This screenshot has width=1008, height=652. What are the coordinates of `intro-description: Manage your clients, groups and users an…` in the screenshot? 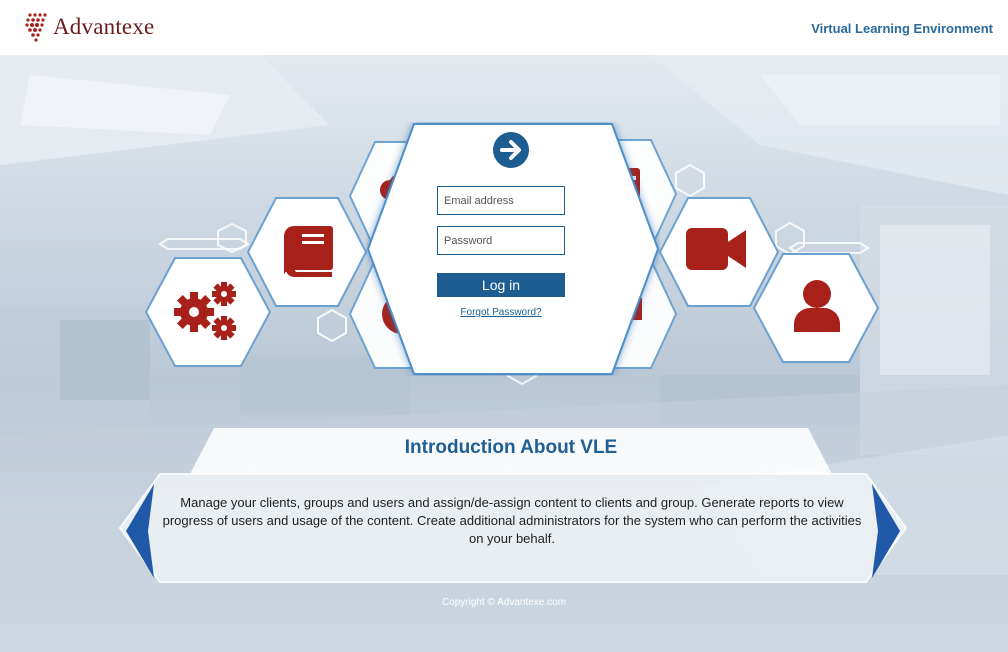 It's located at (512, 520).